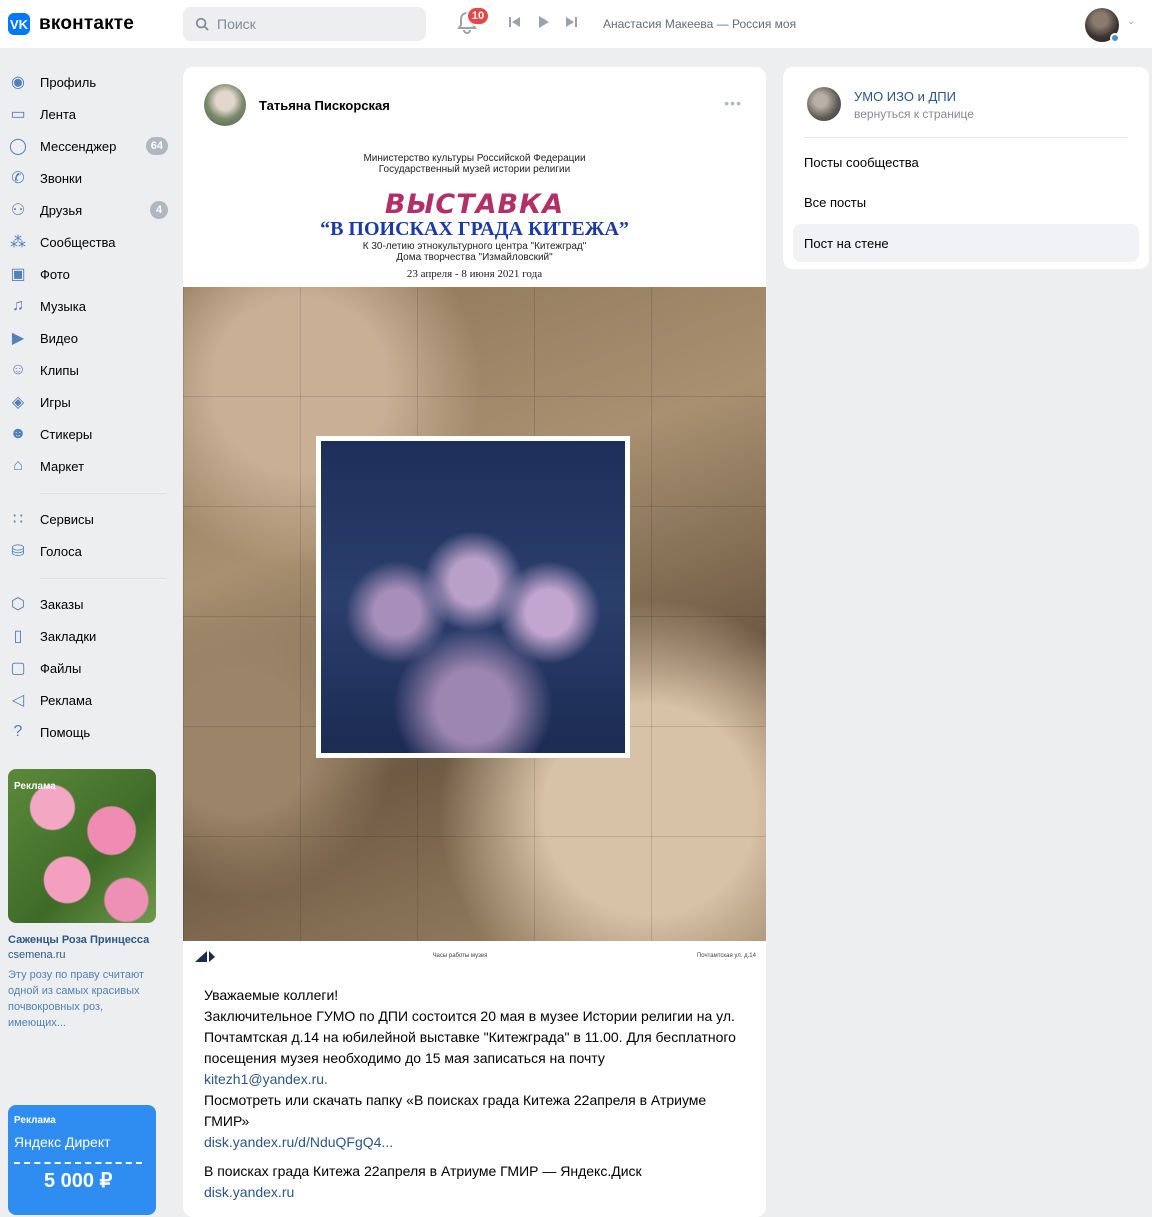 The width and height of the screenshot is (1152, 1217). Describe the element at coordinates (474, 257) in the screenshot. I see `poster-ann-line2: Дома творчества "Измайловский"` at that location.